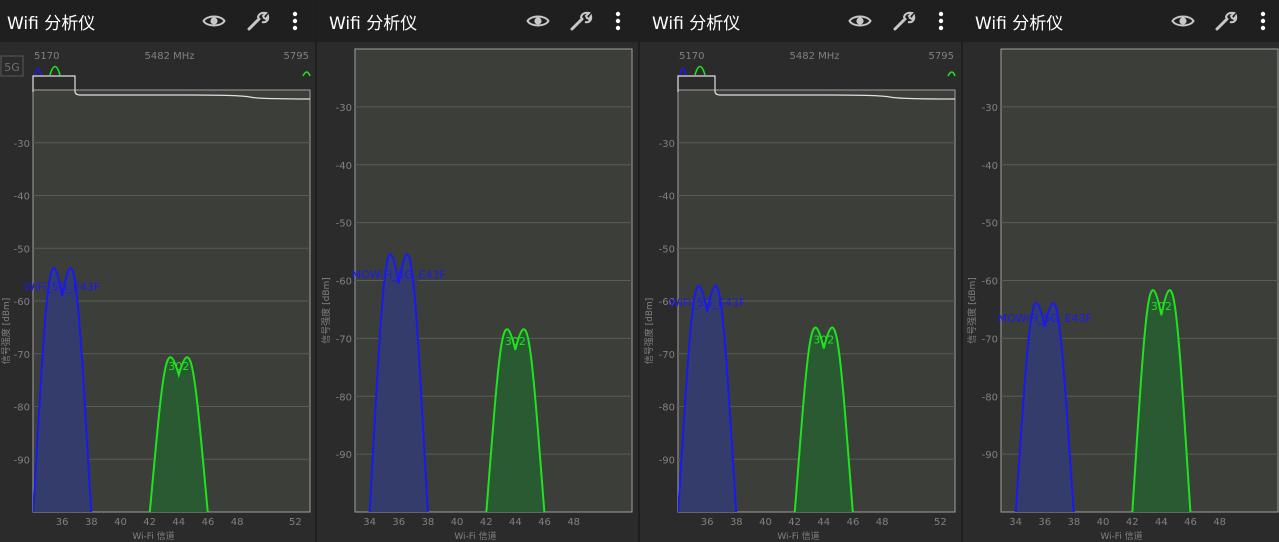  Describe the element at coordinates (700, 70) in the screenshot. I see `overview-mark-green` at that location.